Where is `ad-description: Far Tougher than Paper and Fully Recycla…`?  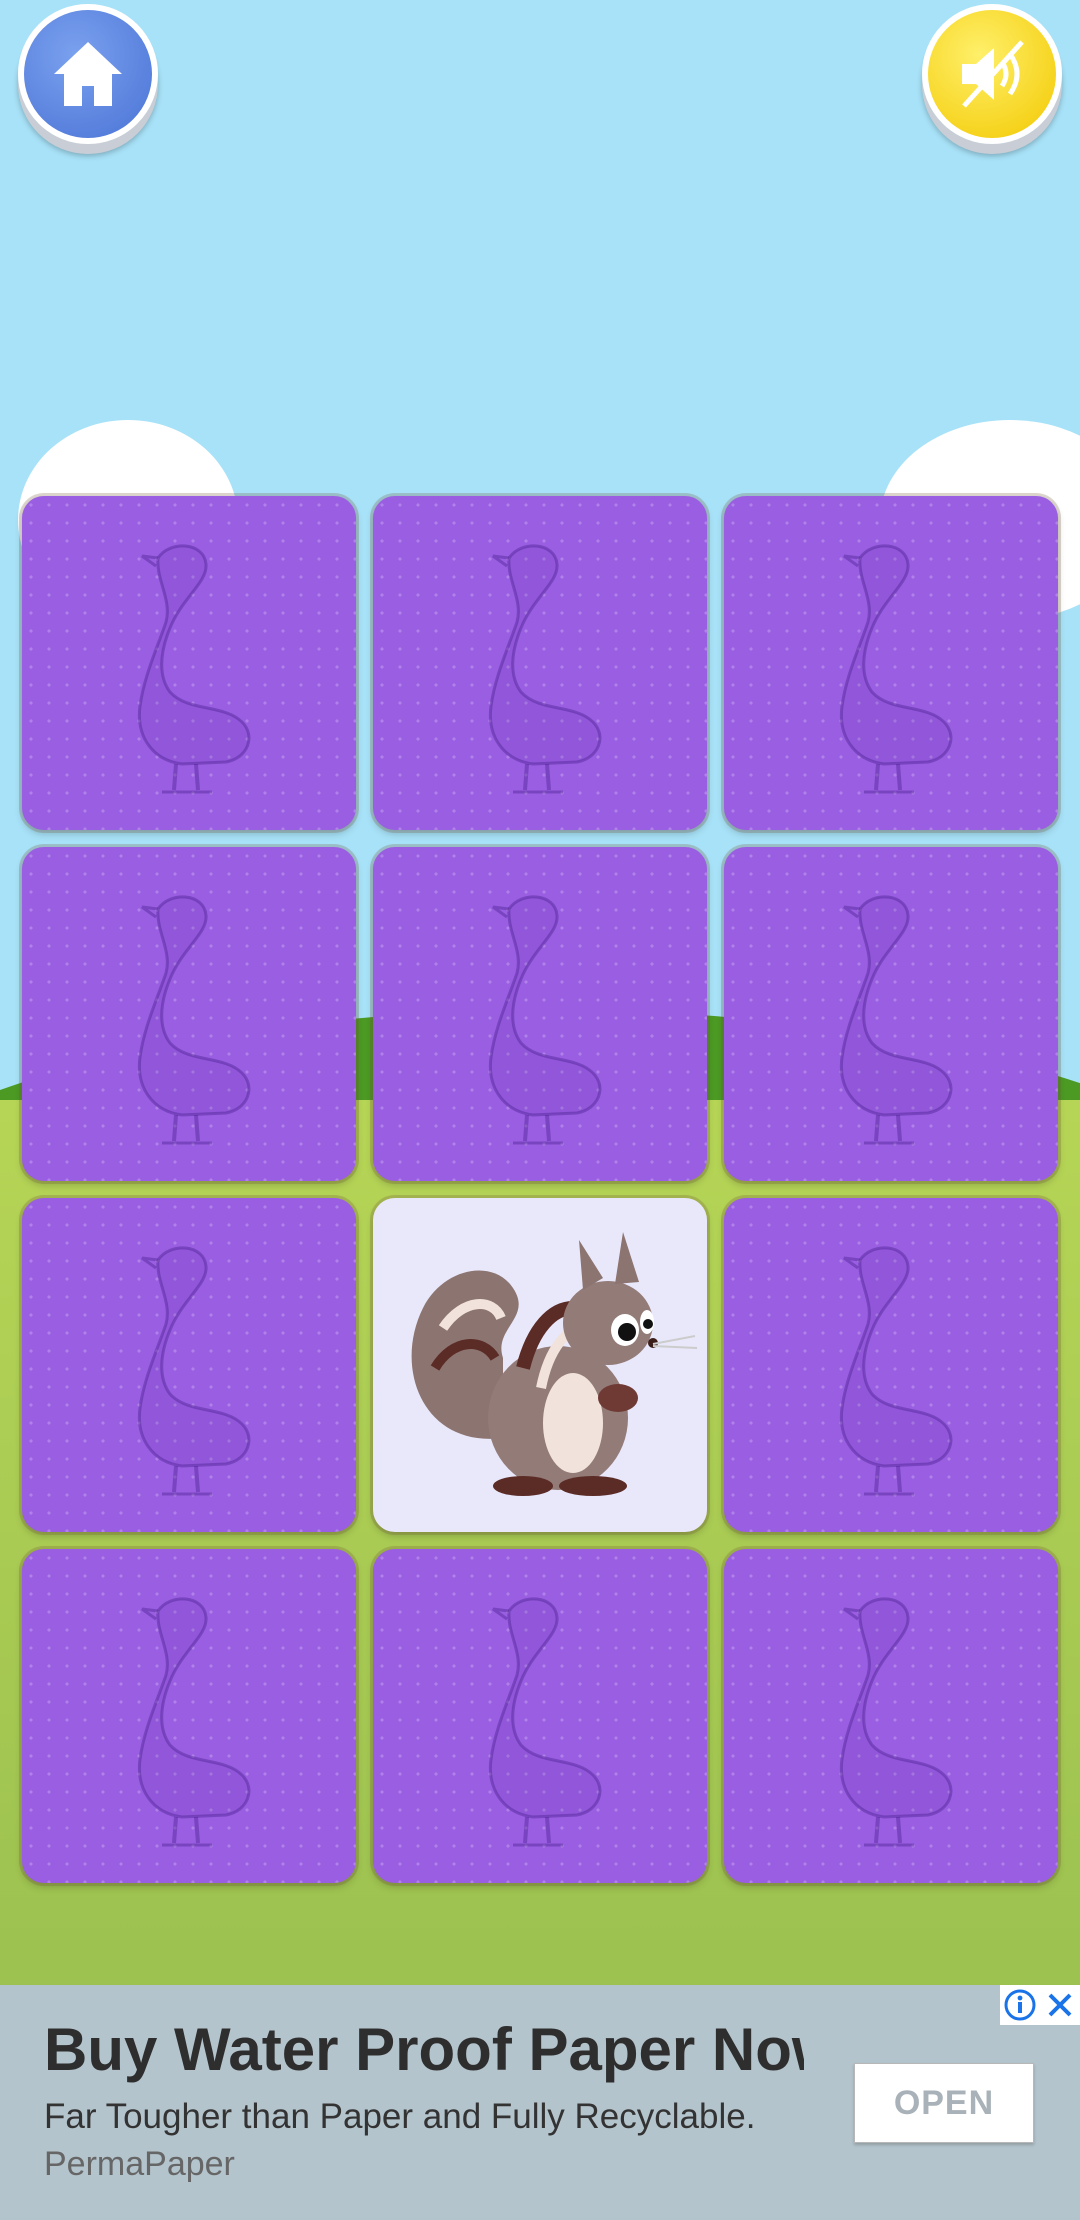 ad-description: Far Tougher than Paper and Fully Recycla… is located at coordinates (400, 2116).